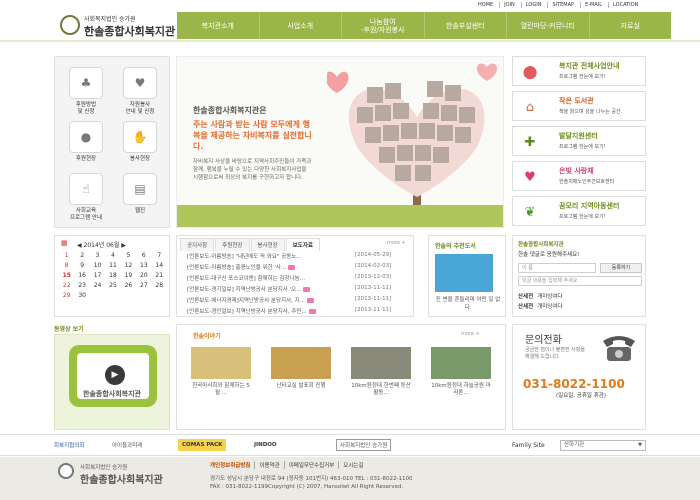 Image resolution: width=700 pixels, height=500 pixels. What do you see at coordinates (202, 445) in the screenshot?
I see `partner-logo: COMAS PACK` at bounding box center [202, 445].